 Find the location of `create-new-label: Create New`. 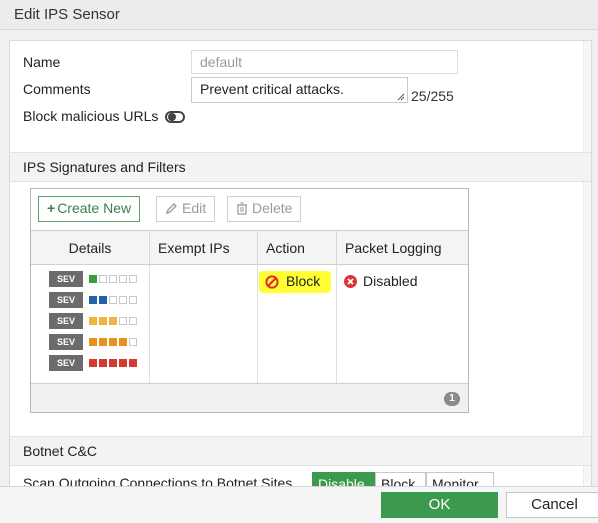

create-new-label: Create New is located at coordinates (94, 208).